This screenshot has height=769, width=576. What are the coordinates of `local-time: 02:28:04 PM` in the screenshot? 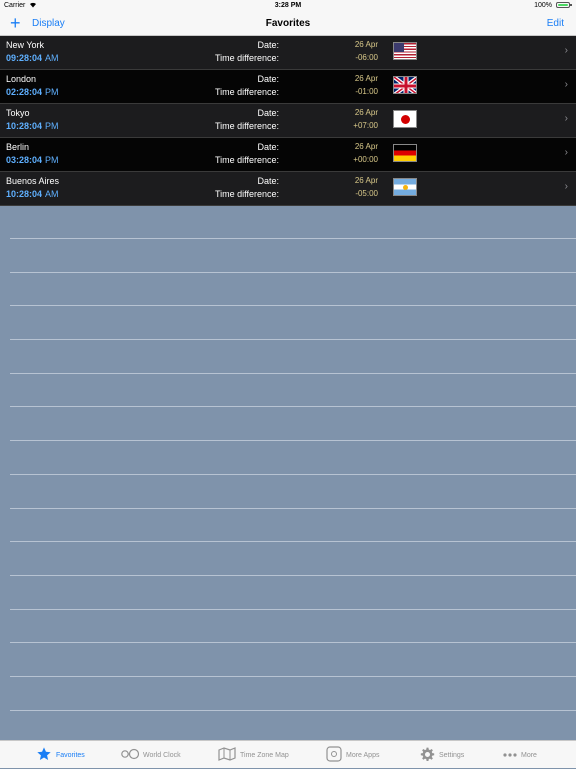 It's located at (32, 92).